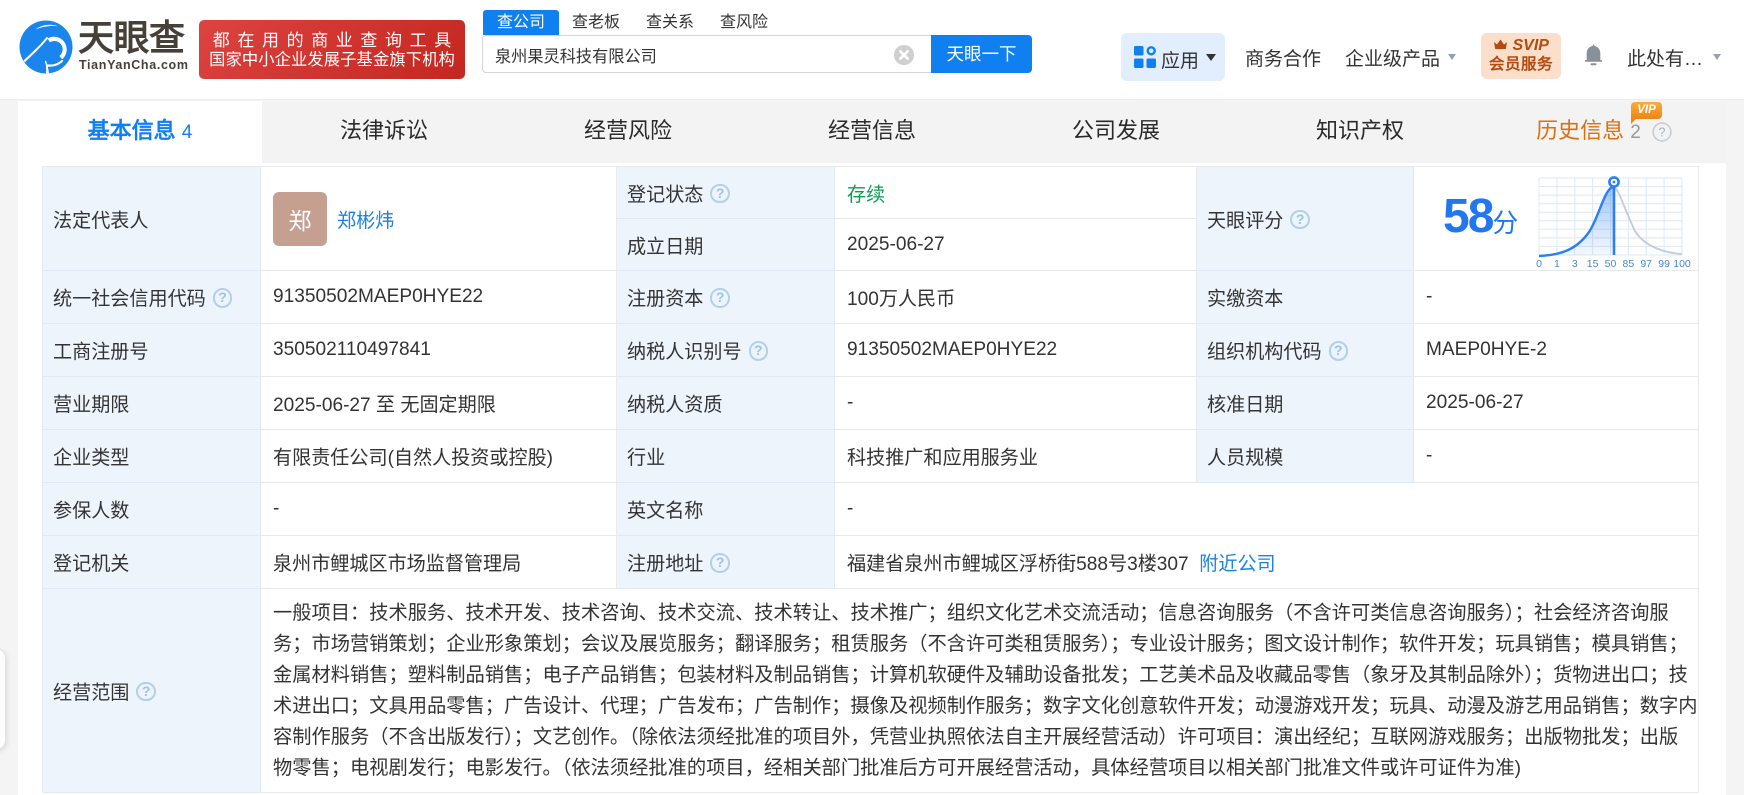 This screenshot has height=795, width=1744. What do you see at coordinates (1629, 264) in the screenshot?
I see `svg-text: 85` at bounding box center [1629, 264].